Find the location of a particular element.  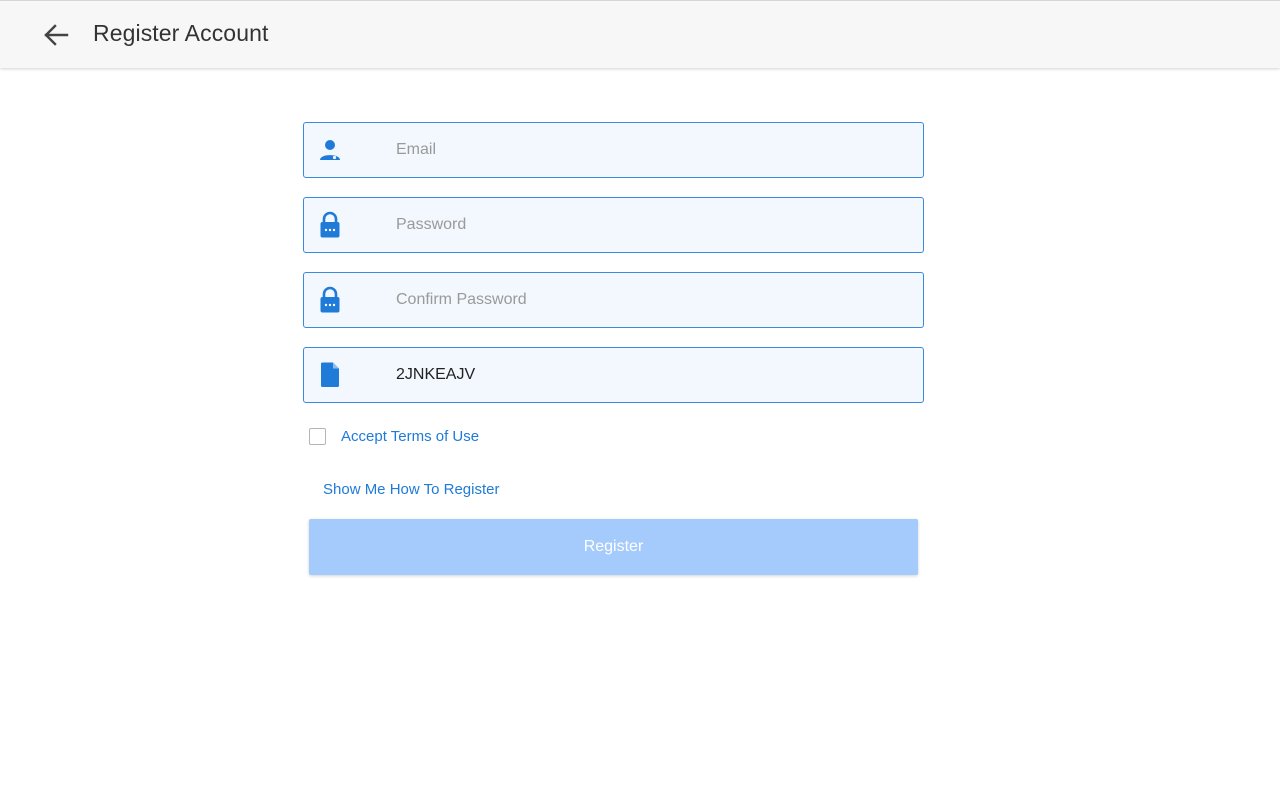

password-field is located at coordinates (613, 225).